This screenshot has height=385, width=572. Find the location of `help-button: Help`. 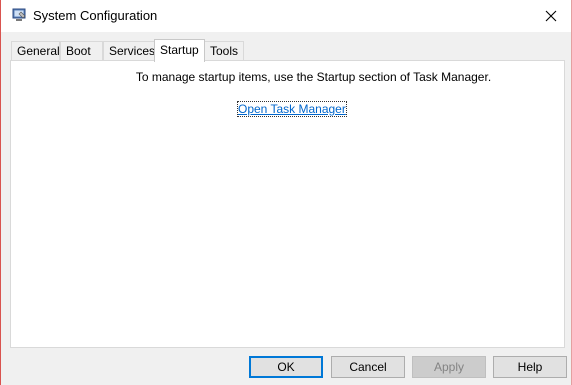

help-button: Help is located at coordinates (530, 367).